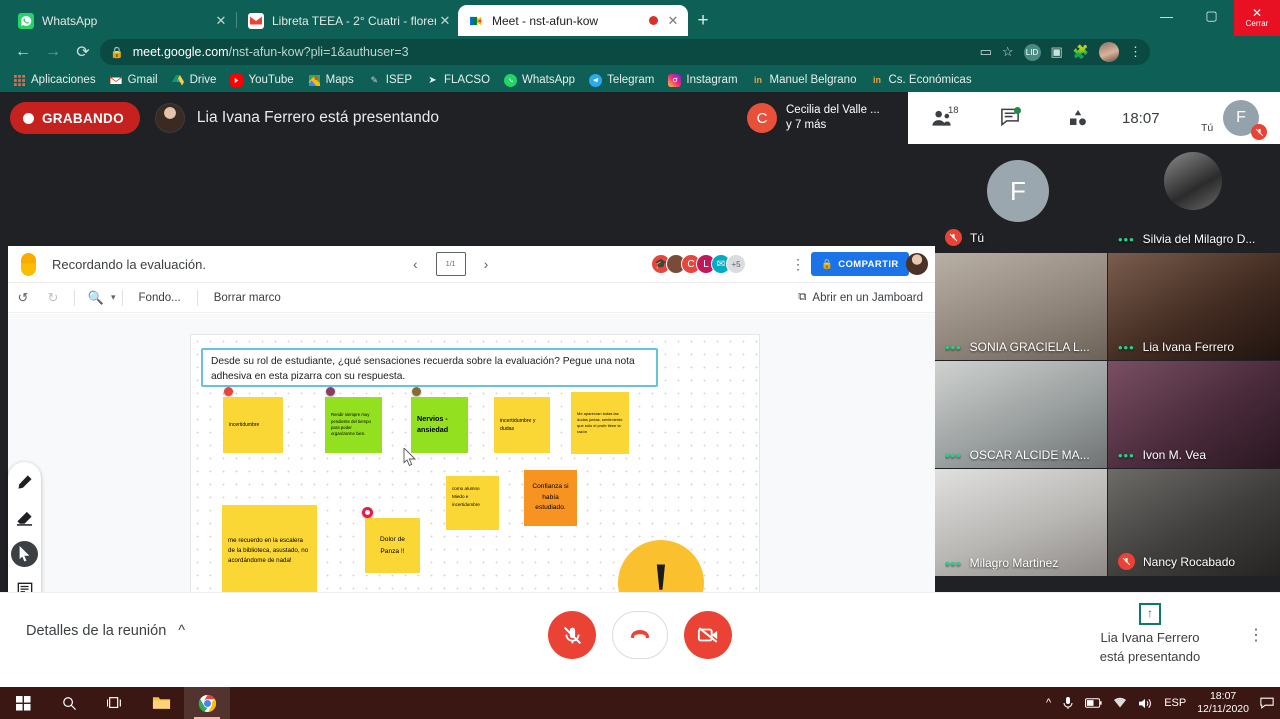 The image size is (1280, 719). Describe the element at coordinates (1120, 703) in the screenshot. I see `wifi-icon` at that location.